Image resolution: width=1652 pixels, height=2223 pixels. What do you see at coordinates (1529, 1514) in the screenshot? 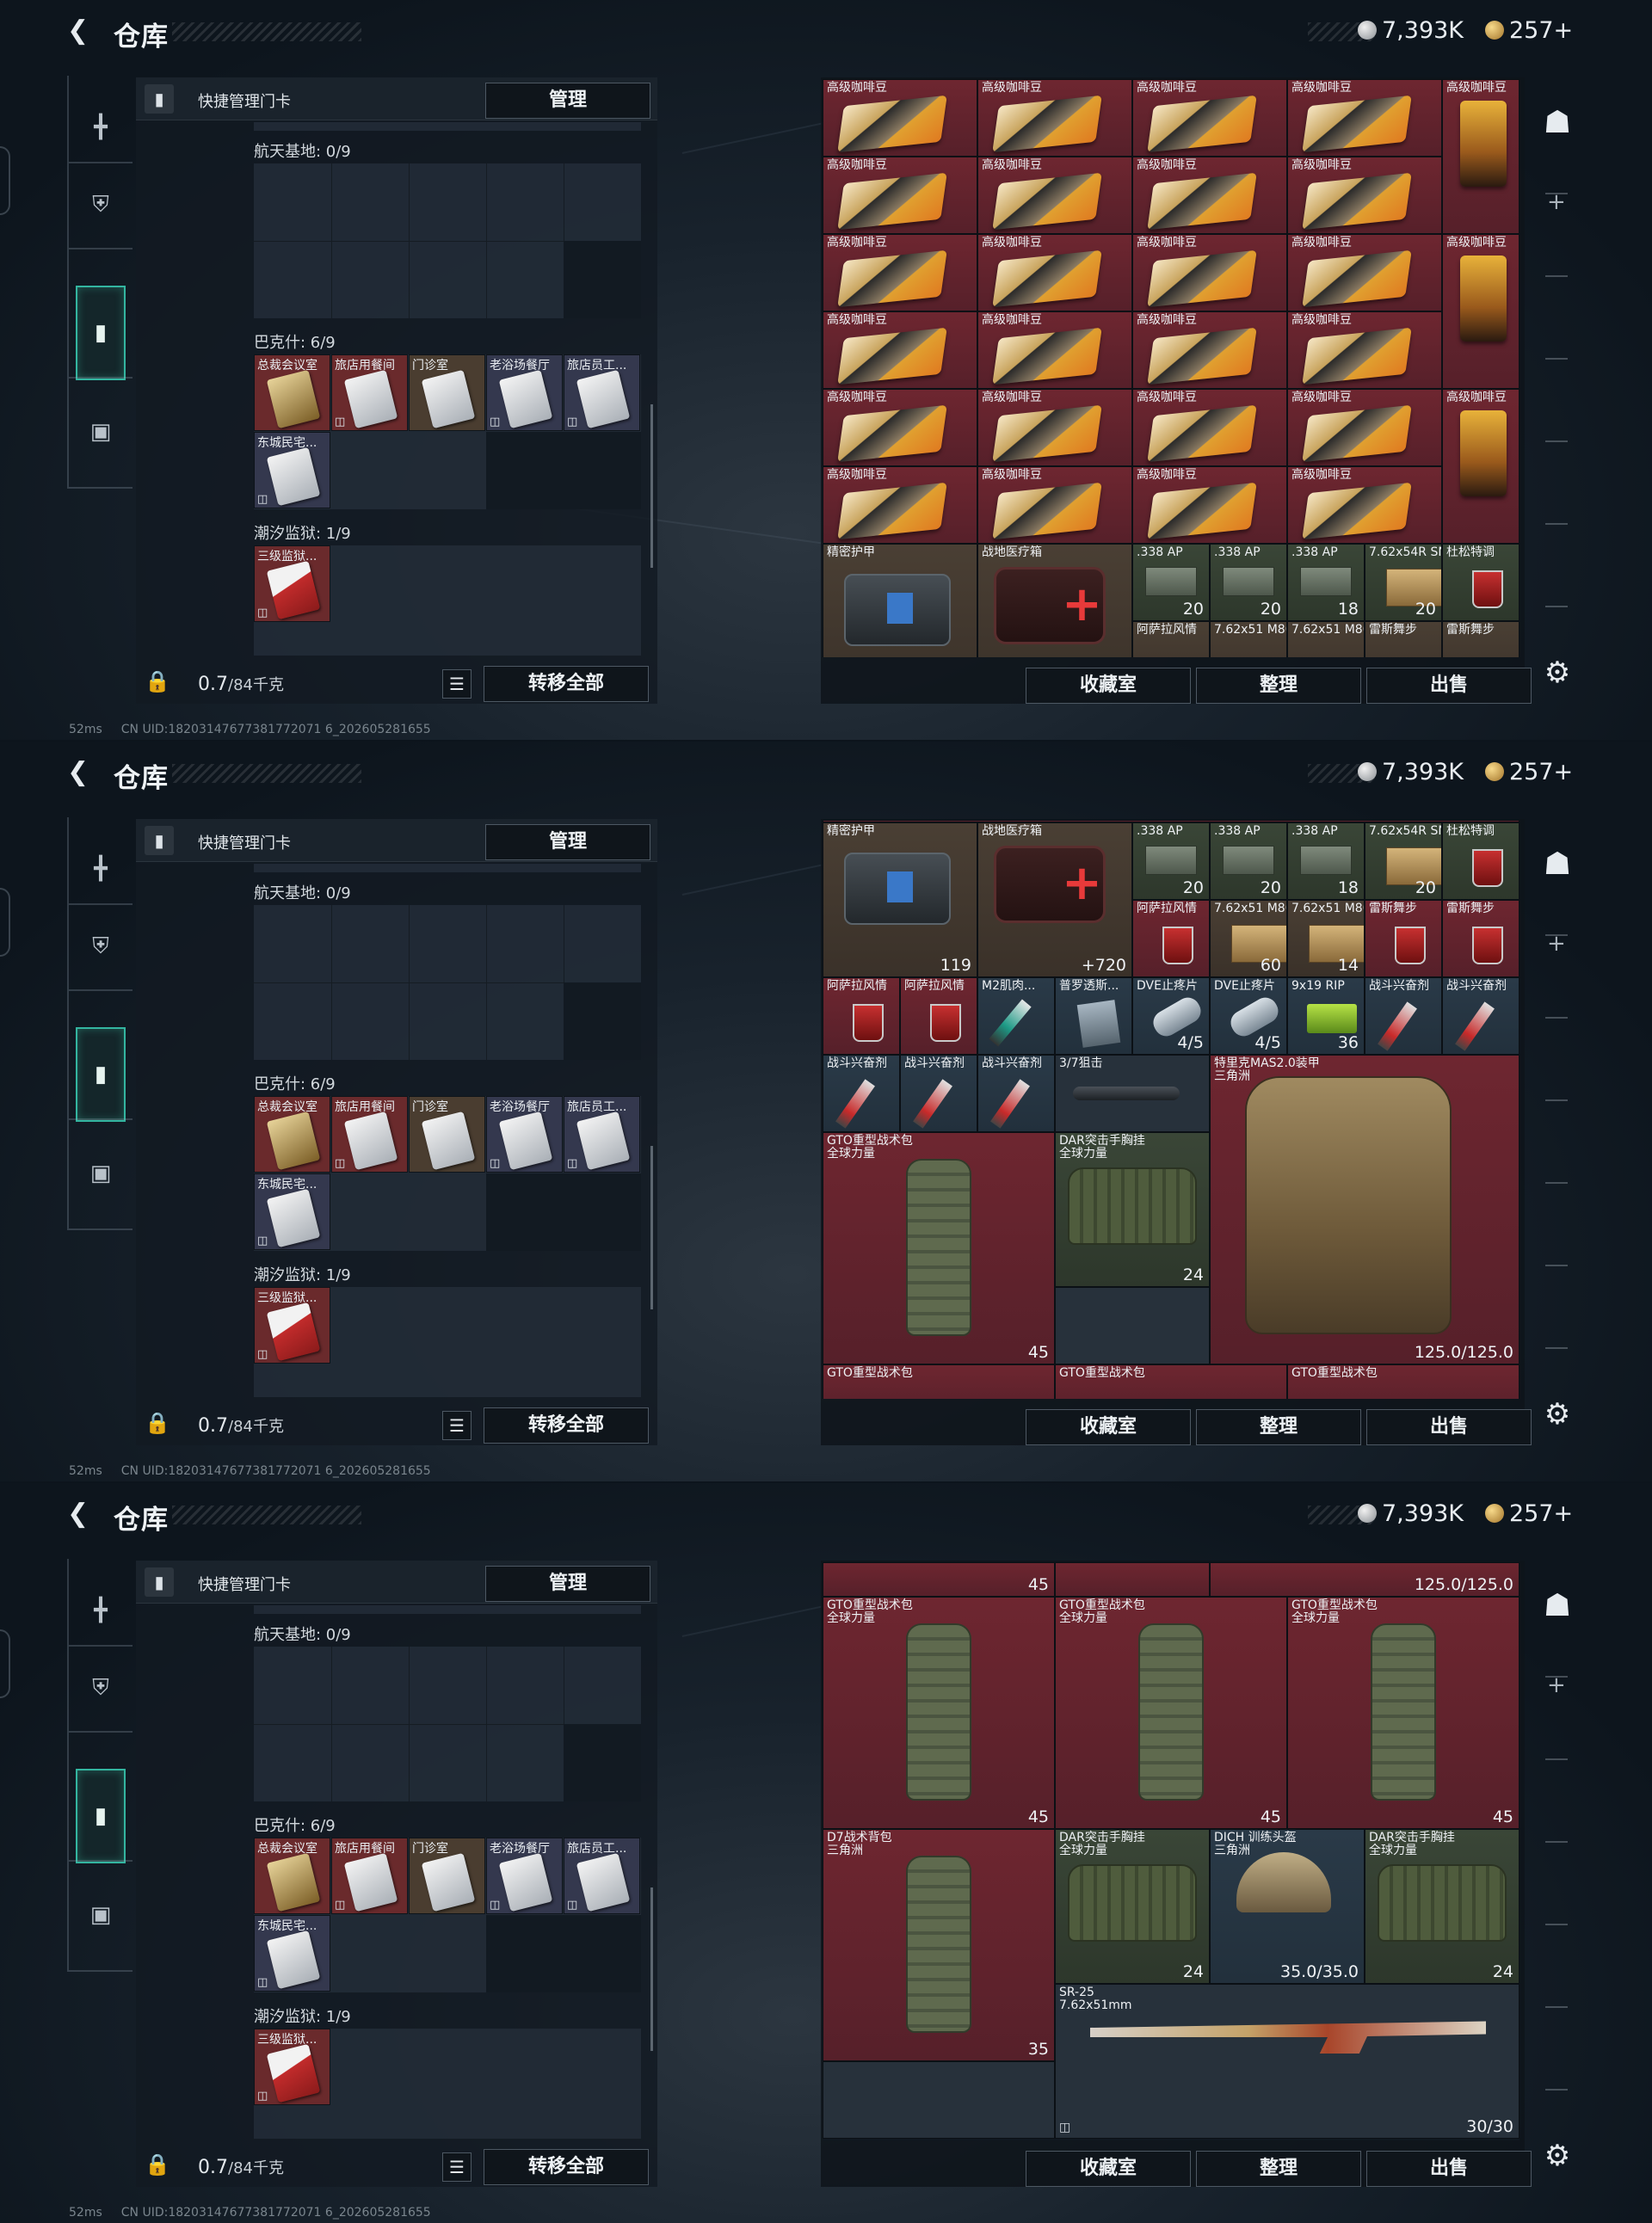
I see `token-display: 257+` at bounding box center [1529, 1514].